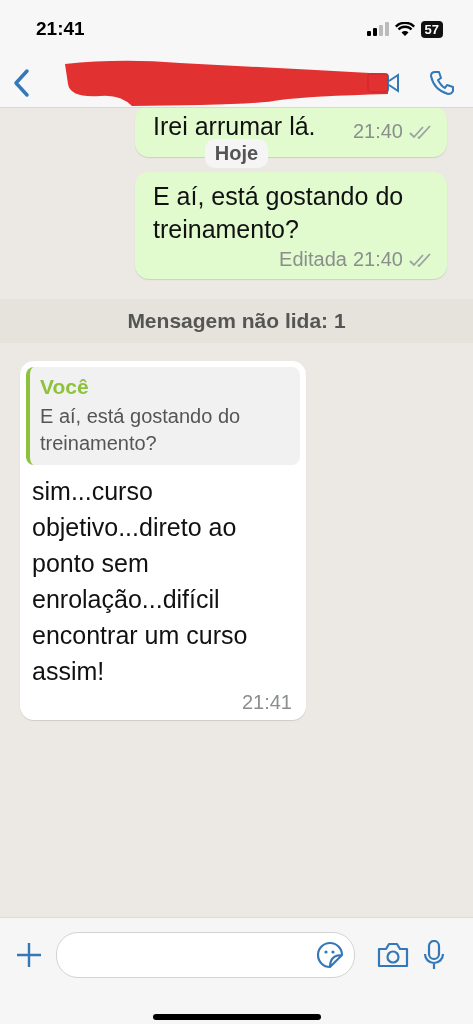 This screenshot has width=473, height=1024. What do you see at coordinates (21, 82) in the screenshot?
I see `back-icon` at bounding box center [21, 82].